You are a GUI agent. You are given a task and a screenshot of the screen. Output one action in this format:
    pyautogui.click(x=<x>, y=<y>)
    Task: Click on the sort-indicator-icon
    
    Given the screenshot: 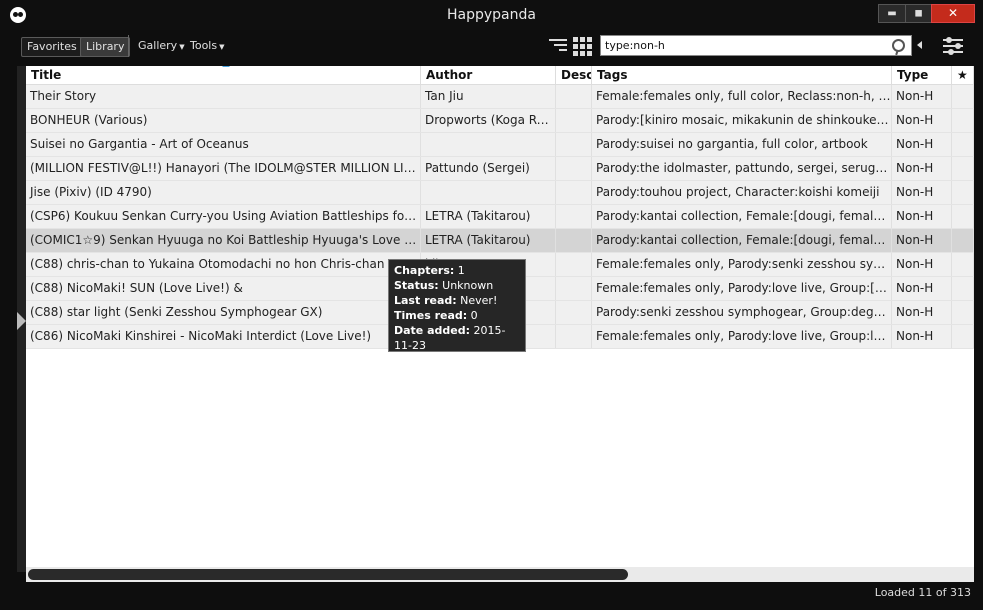 What is the action you would take?
    pyautogui.click(x=226, y=66)
    